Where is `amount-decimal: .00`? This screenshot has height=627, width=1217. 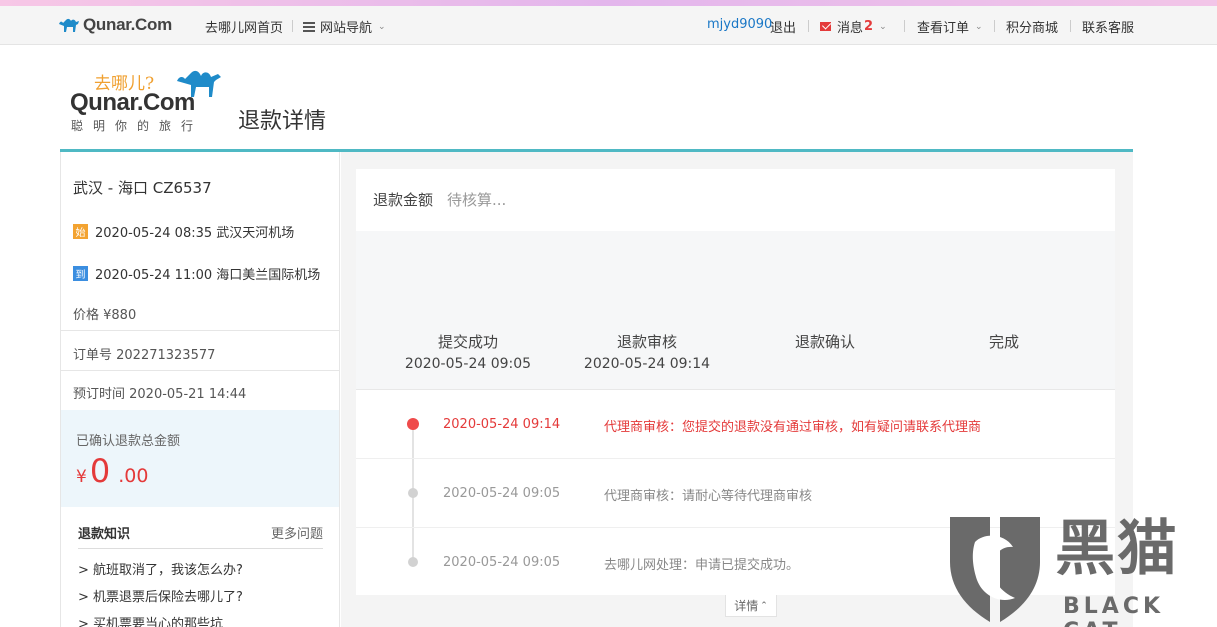
amount-decimal: .00 is located at coordinates (133, 476).